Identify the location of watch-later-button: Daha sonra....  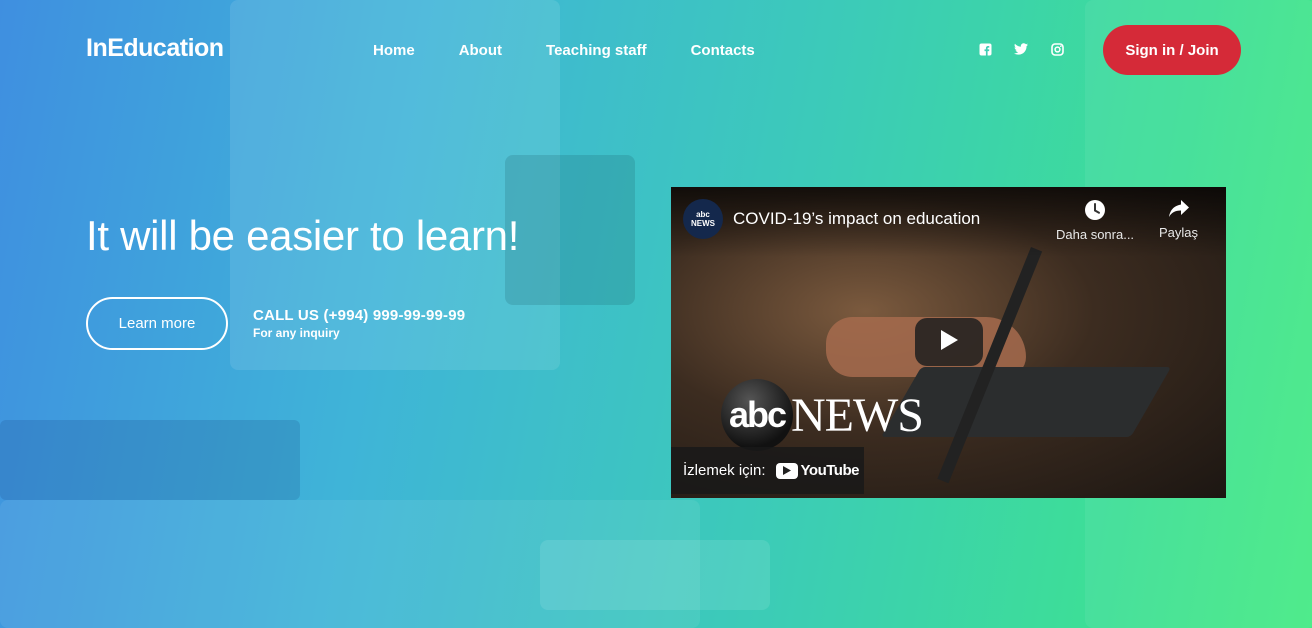
(1095, 220).